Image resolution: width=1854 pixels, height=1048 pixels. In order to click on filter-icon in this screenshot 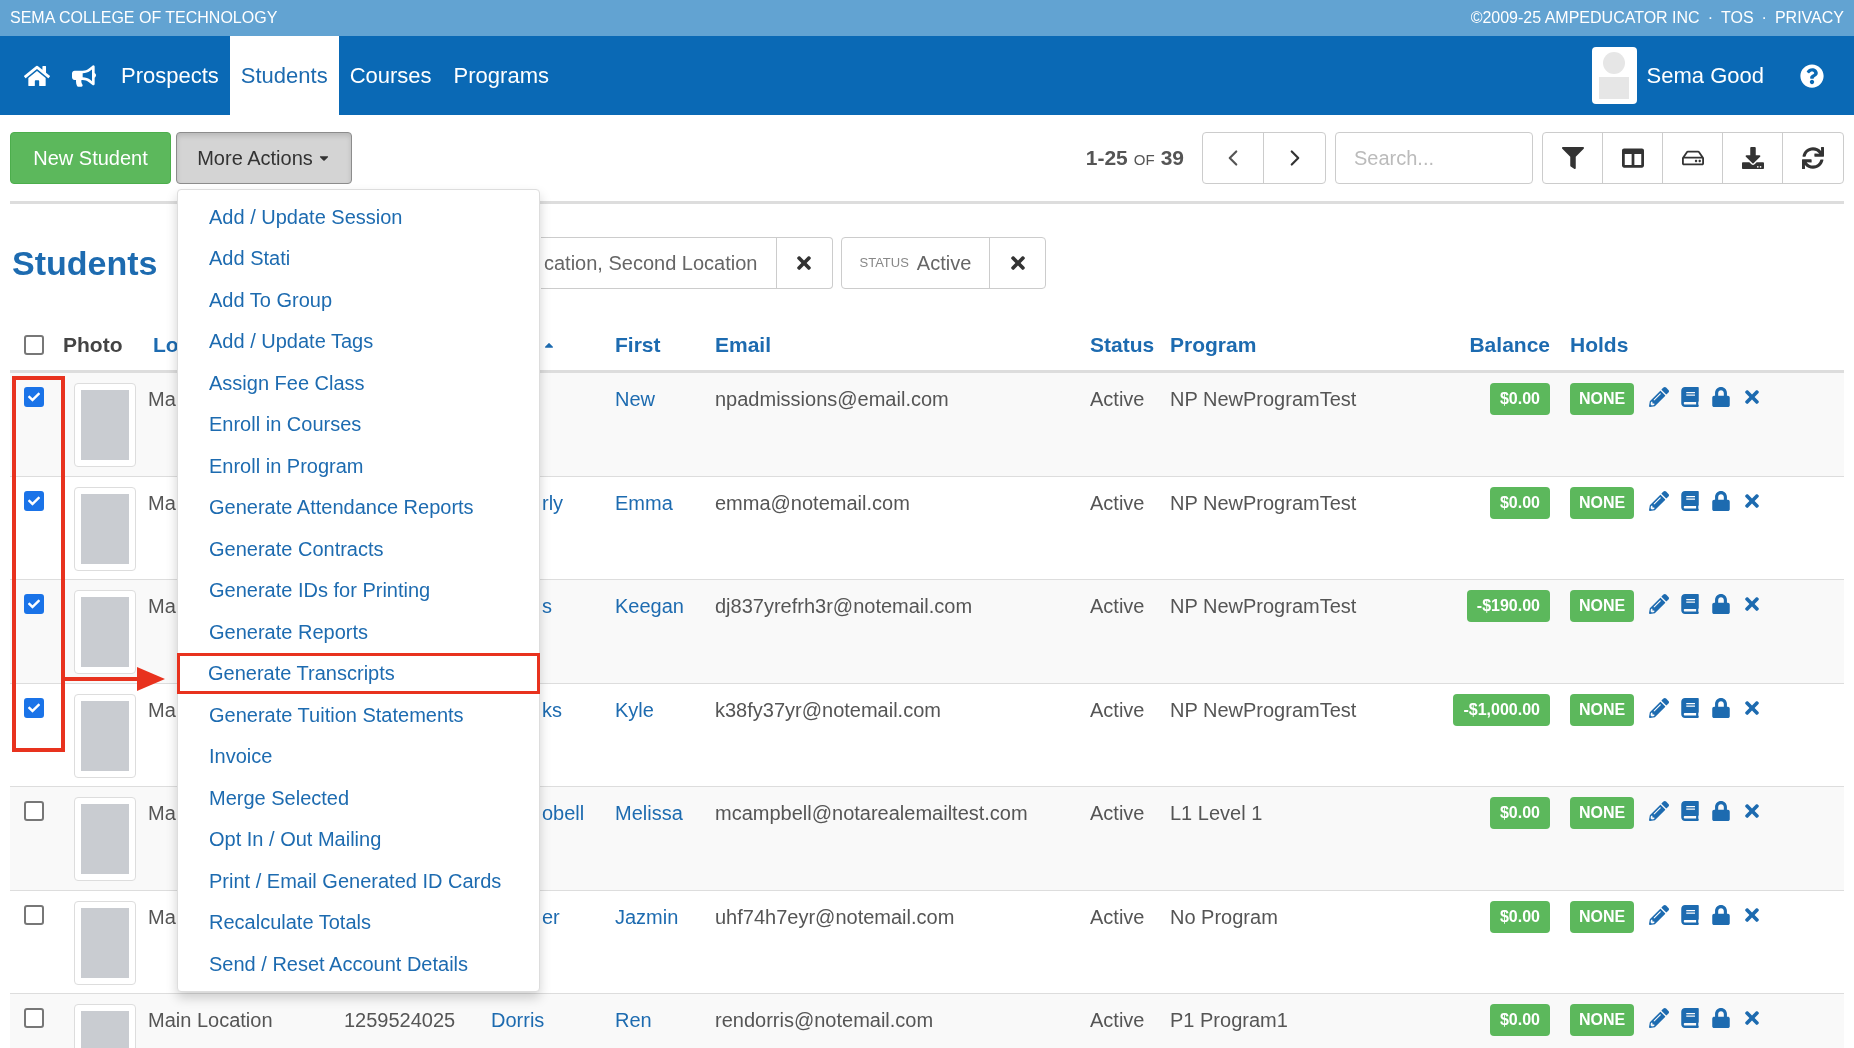, I will do `click(1572, 158)`.